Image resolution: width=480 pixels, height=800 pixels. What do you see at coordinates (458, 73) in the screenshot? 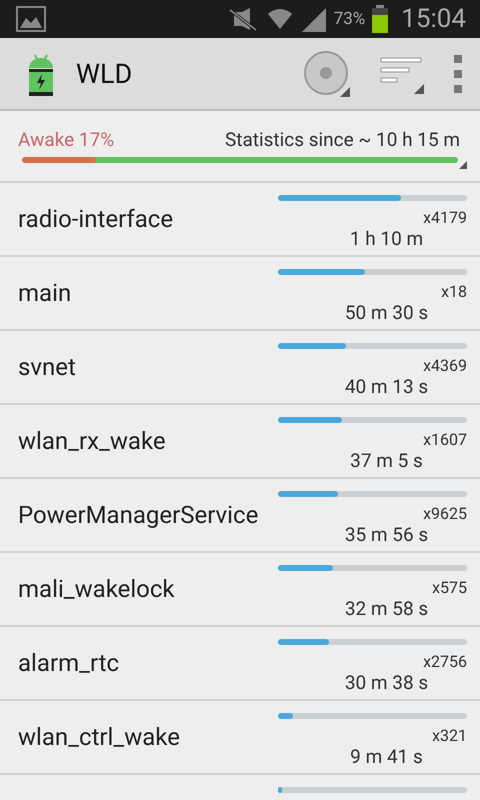
I see `overflow-menu-button` at bounding box center [458, 73].